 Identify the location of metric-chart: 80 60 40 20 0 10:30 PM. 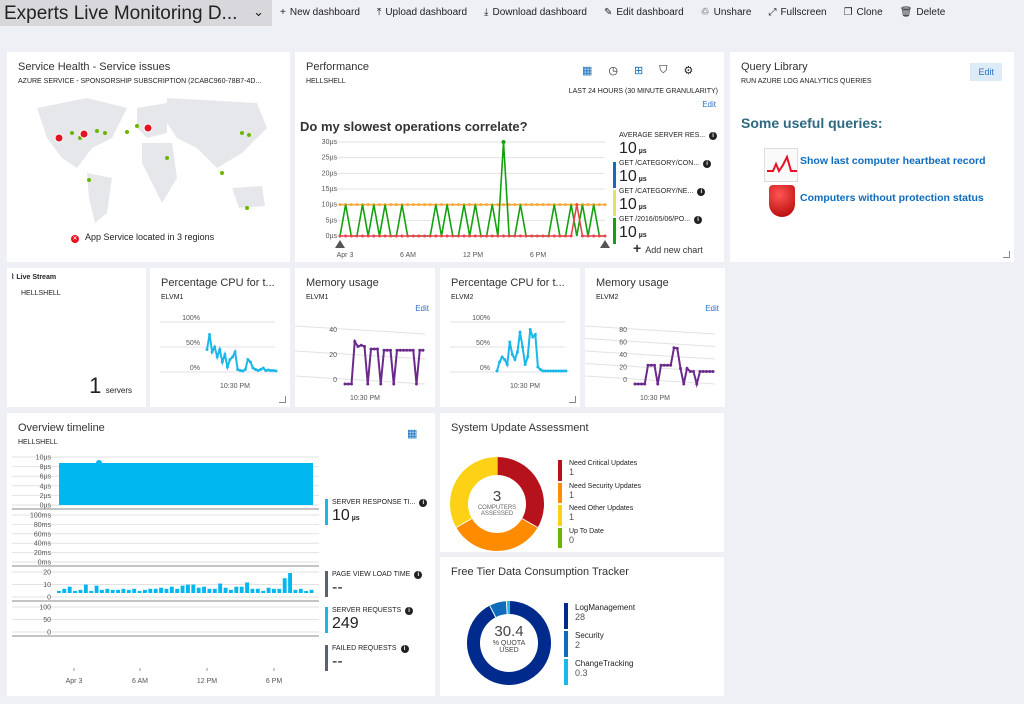
(655, 359).